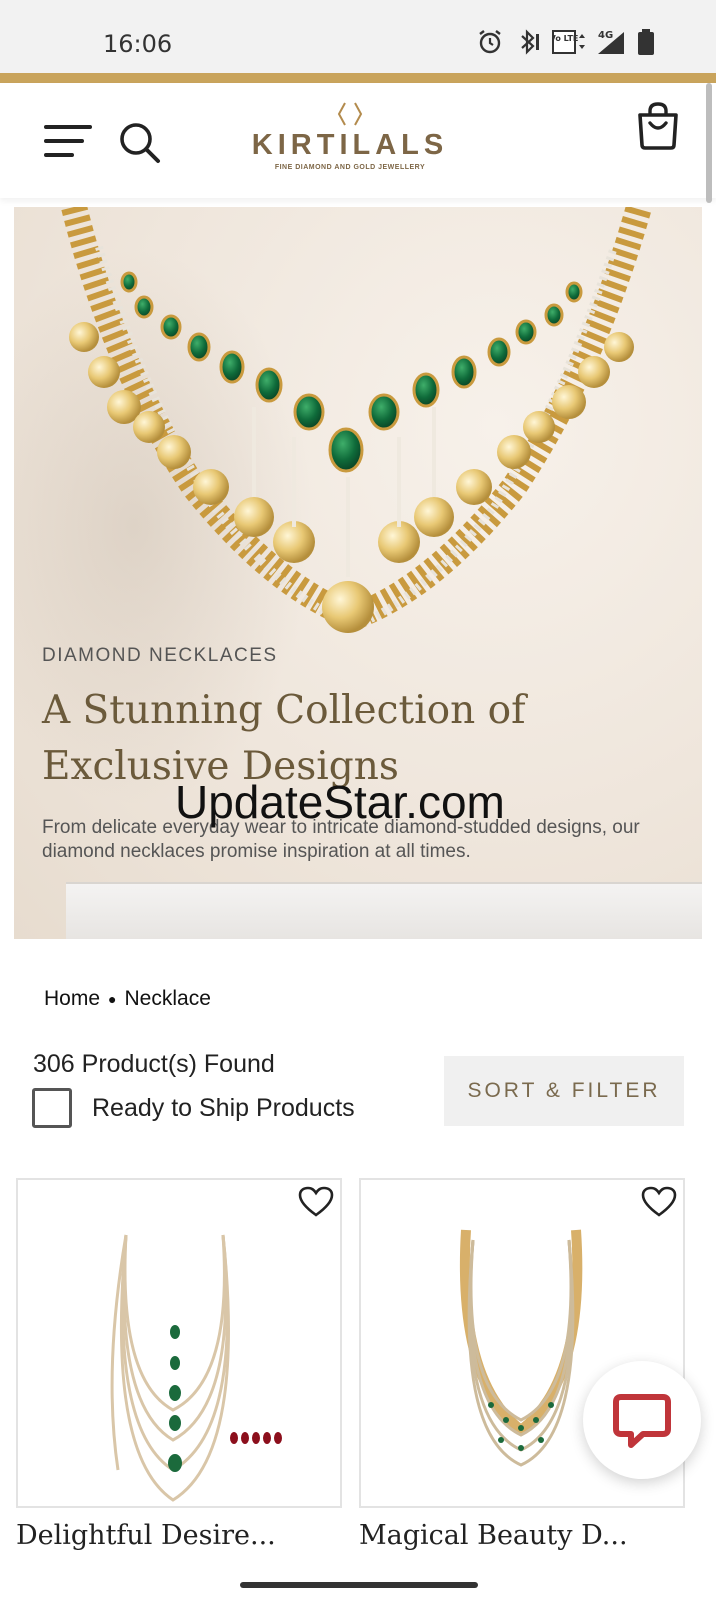 The image size is (716, 1600). Describe the element at coordinates (490, 44) in the screenshot. I see `alarm-icon` at that location.